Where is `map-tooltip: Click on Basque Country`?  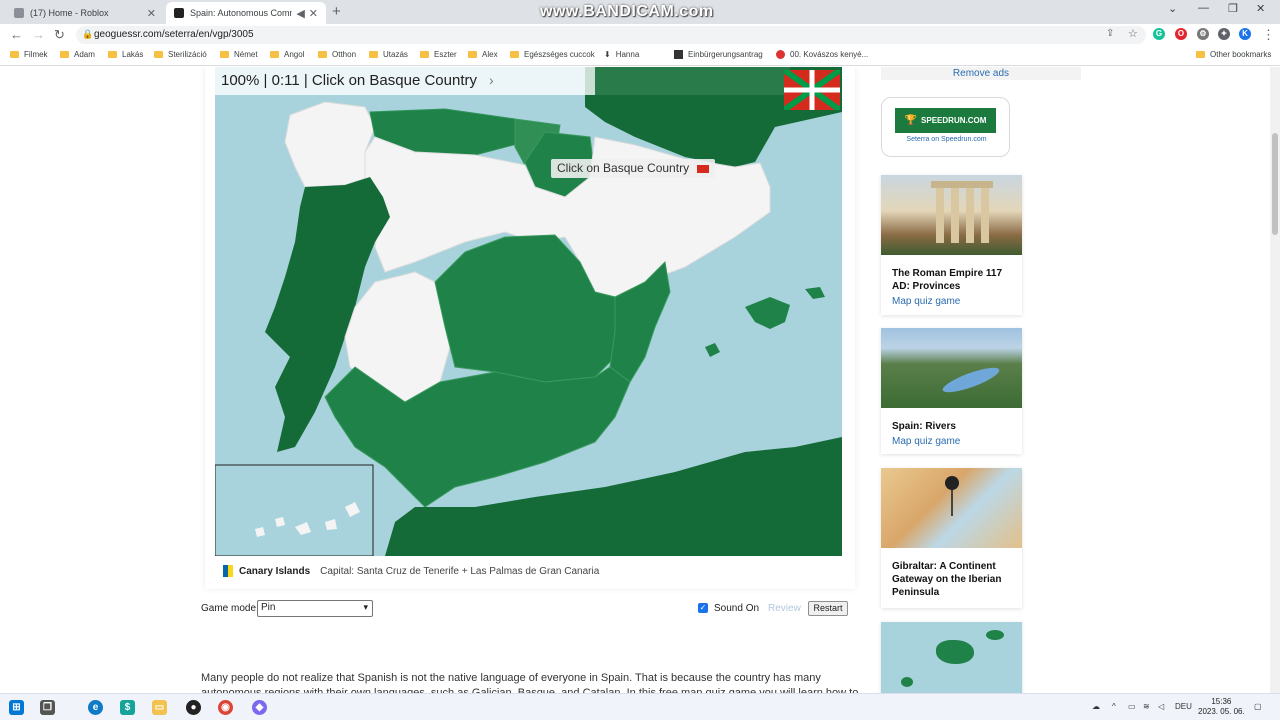 map-tooltip: Click on Basque Country is located at coordinates (633, 168).